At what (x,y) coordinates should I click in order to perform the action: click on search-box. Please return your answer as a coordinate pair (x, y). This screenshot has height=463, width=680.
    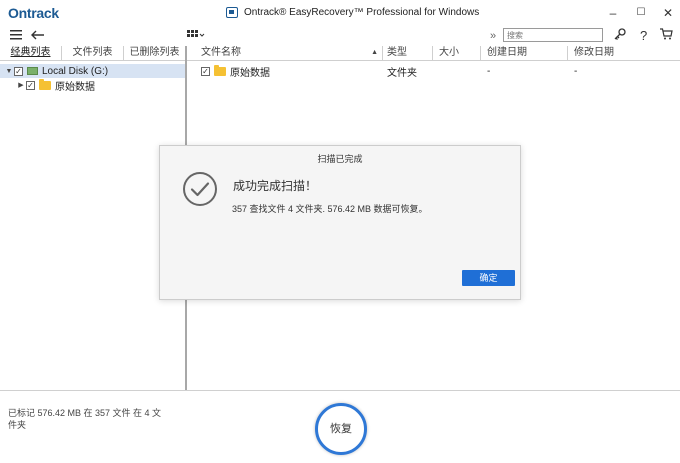
    Looking at the image, I should click on (553, 35).